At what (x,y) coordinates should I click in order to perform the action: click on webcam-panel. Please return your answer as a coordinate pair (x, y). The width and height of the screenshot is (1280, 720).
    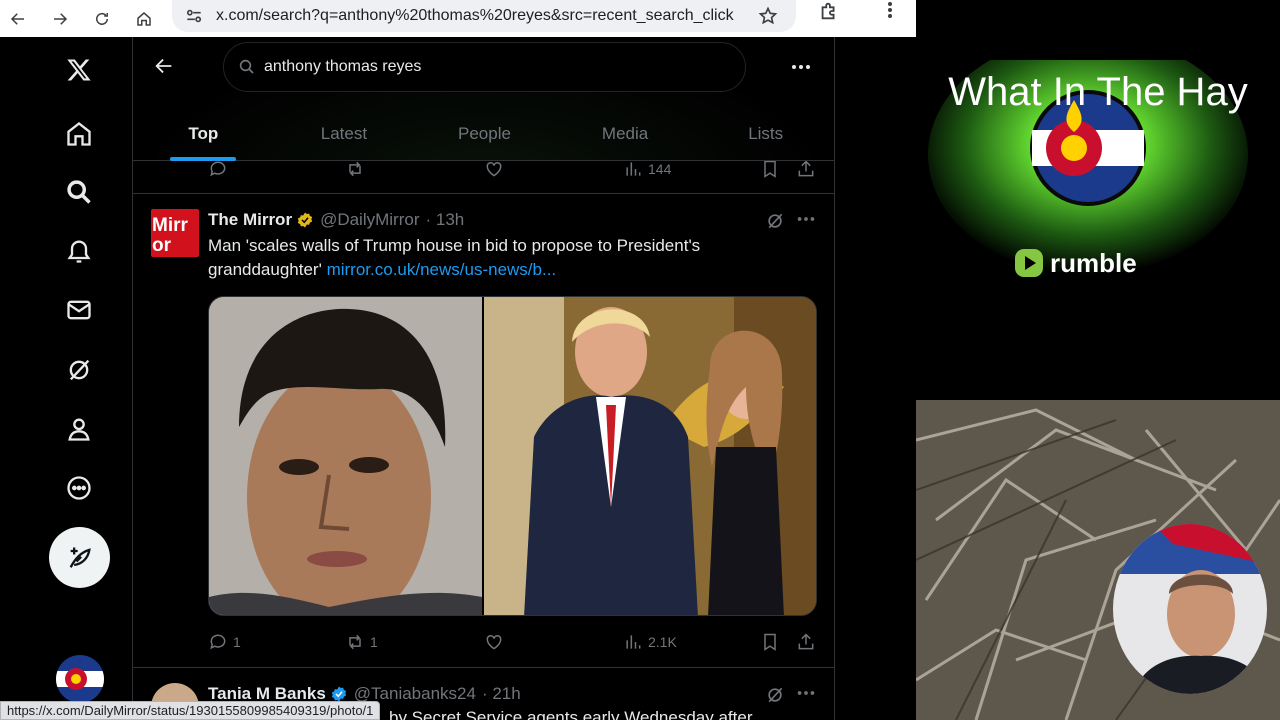
    Looking at the image, I should click on (1098, 560).